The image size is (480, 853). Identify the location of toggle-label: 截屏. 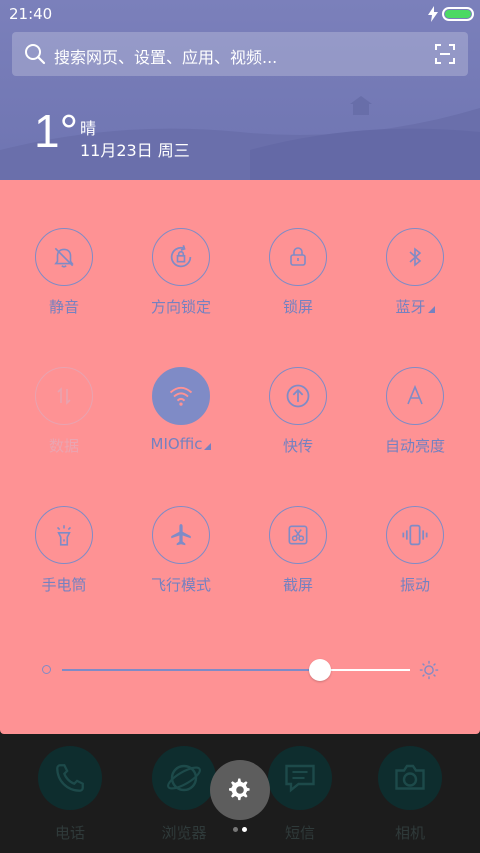
(297, 585).